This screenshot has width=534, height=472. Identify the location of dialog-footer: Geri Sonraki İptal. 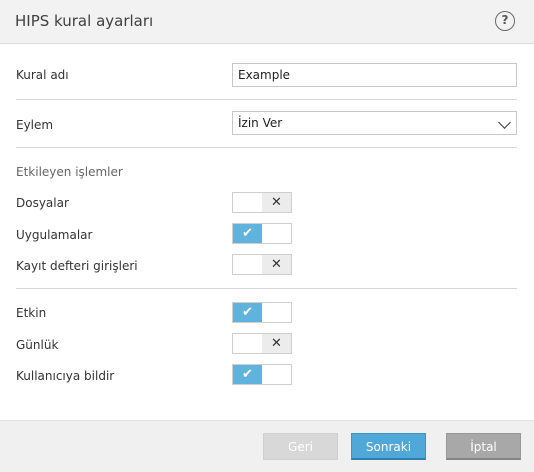
(267, 446).